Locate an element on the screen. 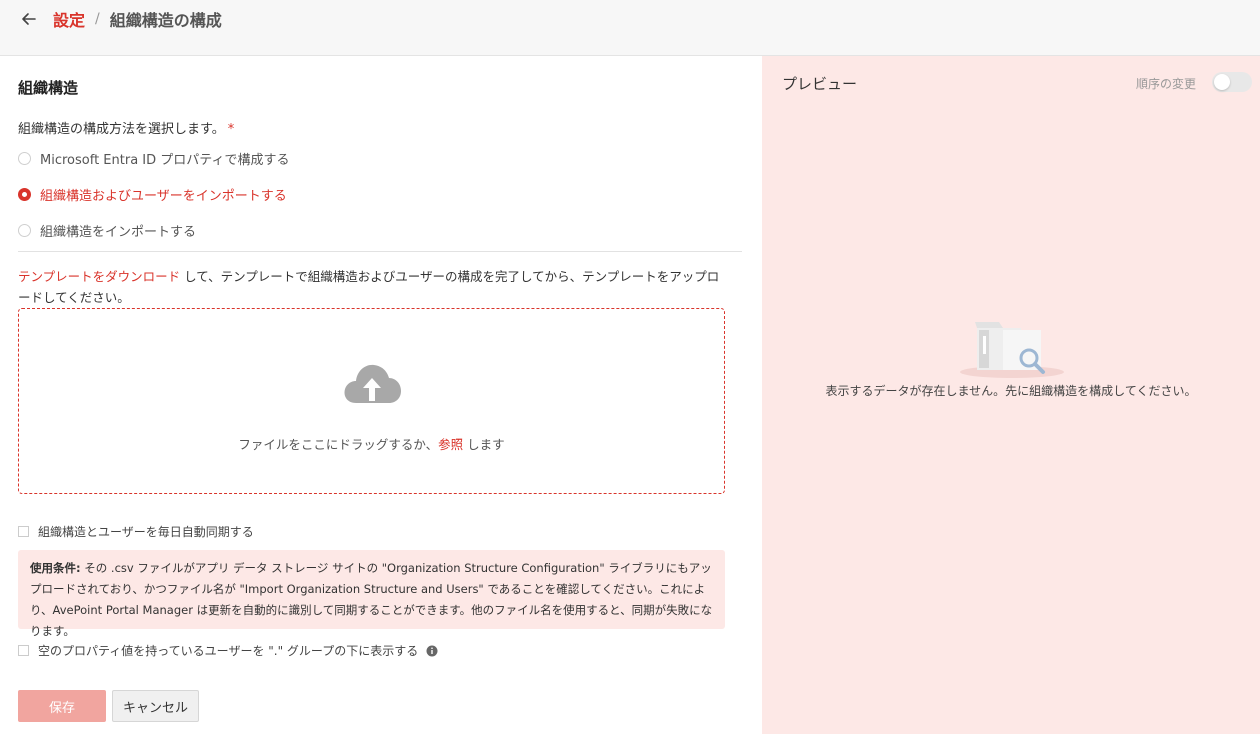 Image resolution: width=1260 pixels, height=734 pixels. empty-property-checkbox is located at coordinates (23, 650).